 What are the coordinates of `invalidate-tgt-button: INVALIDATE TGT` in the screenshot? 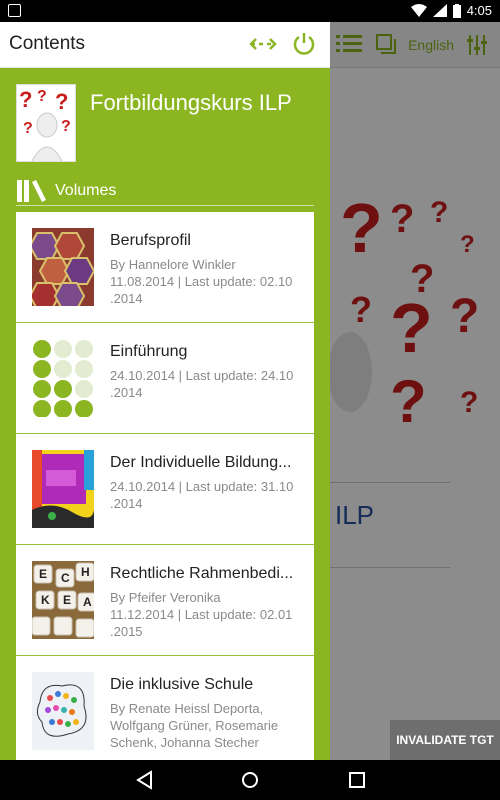 It's located at (445, 740).